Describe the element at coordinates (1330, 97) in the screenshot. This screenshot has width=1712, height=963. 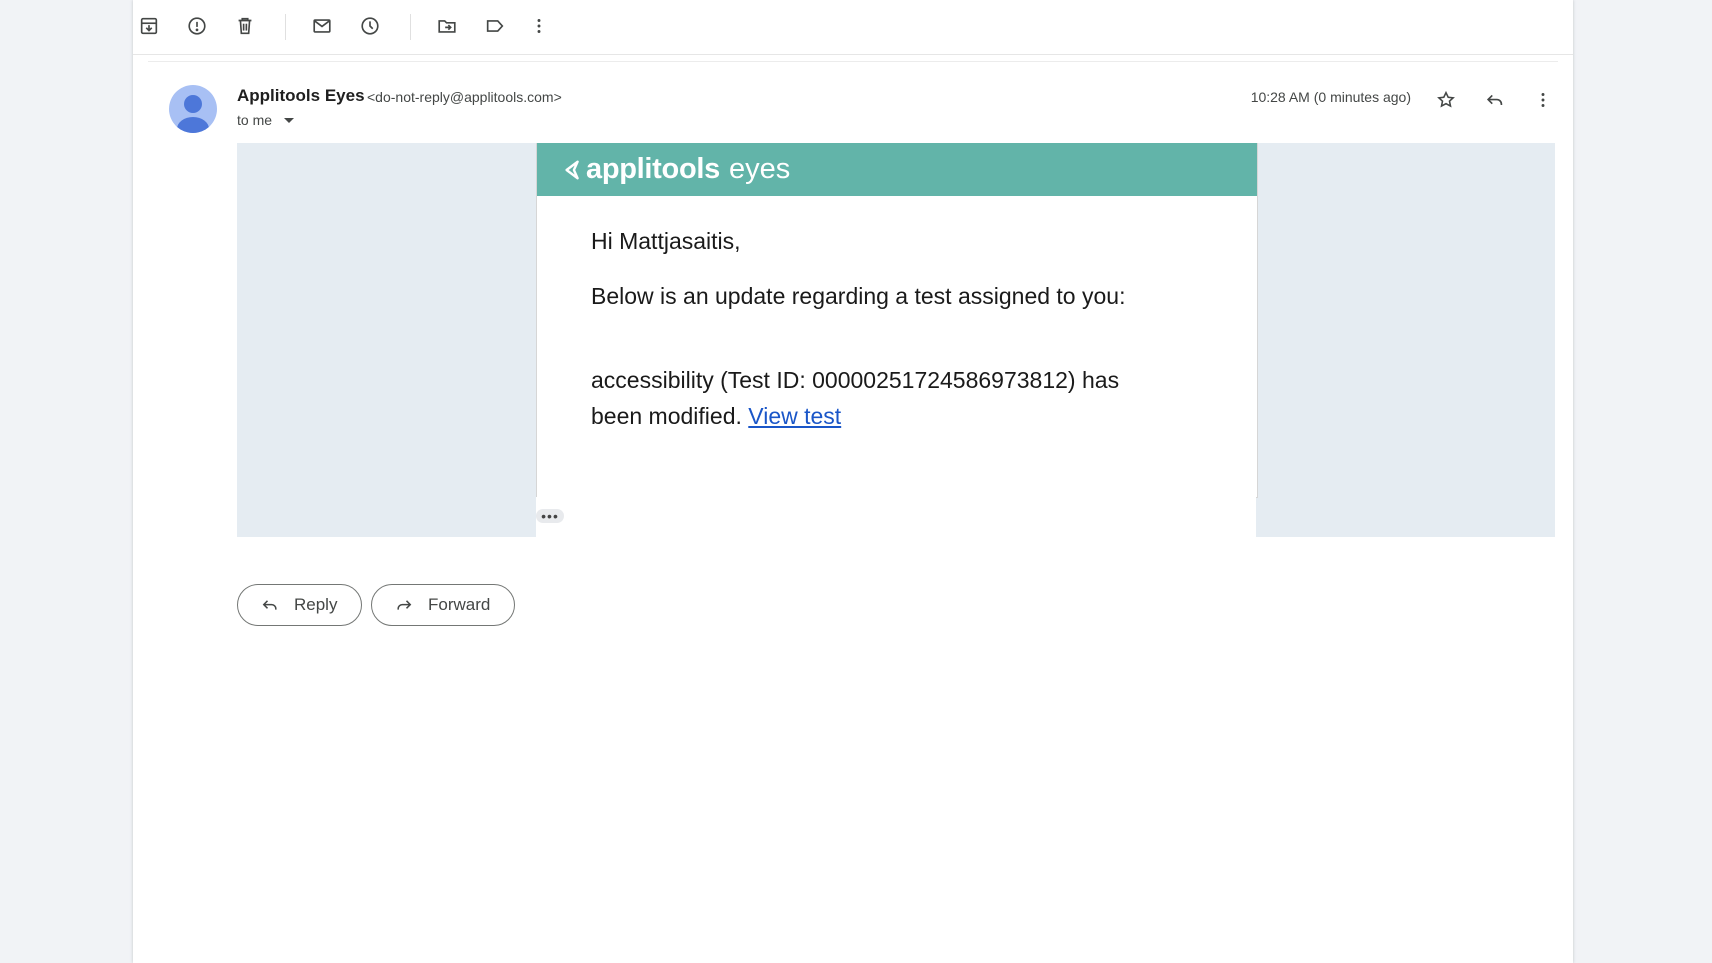
I see `message-timestamp: 10:28 AM (0 minutes ago)` at that location.